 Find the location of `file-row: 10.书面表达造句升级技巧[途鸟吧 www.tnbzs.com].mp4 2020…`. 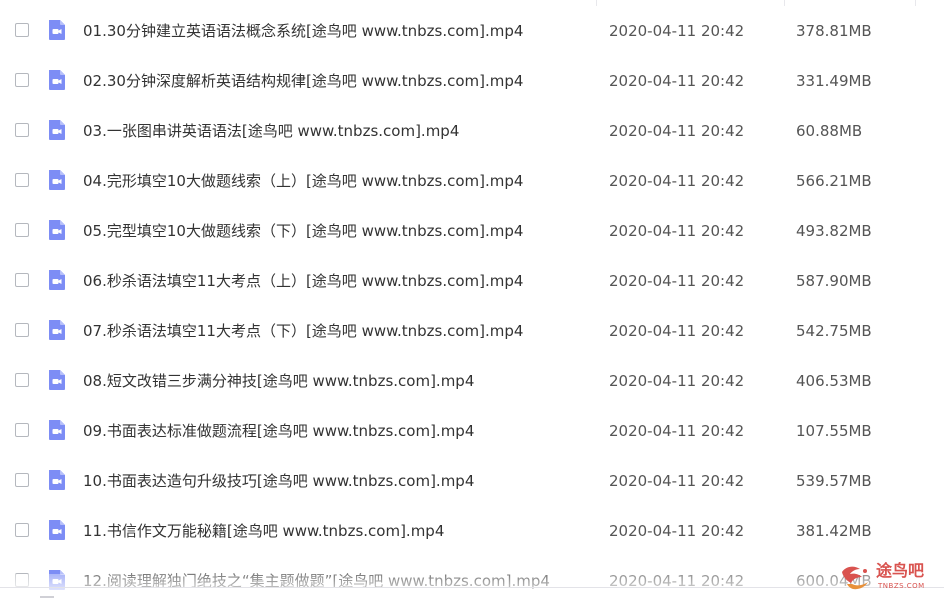

file-row: 10.书面表达造句升级技巧[途鸟吧 www.tnbzs.com].mp4 2020… is located at coordinates (472, 482).